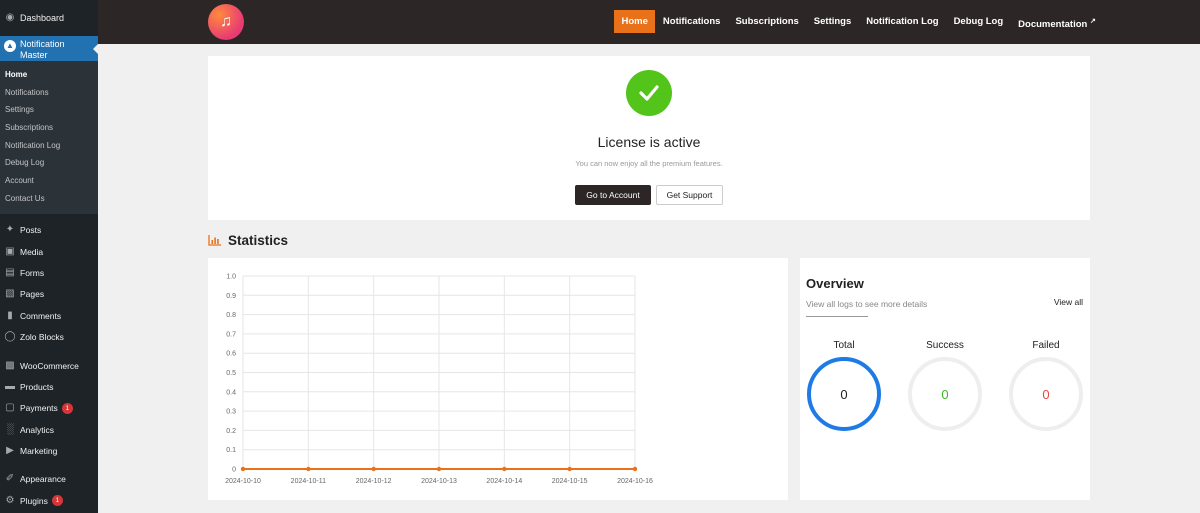 This screenshot has height=513, width=1200. What do you see at coordinates (231, 277) in the screenshot?
I see `y-tick-label: 1.0` at bounding box center [231, 277].